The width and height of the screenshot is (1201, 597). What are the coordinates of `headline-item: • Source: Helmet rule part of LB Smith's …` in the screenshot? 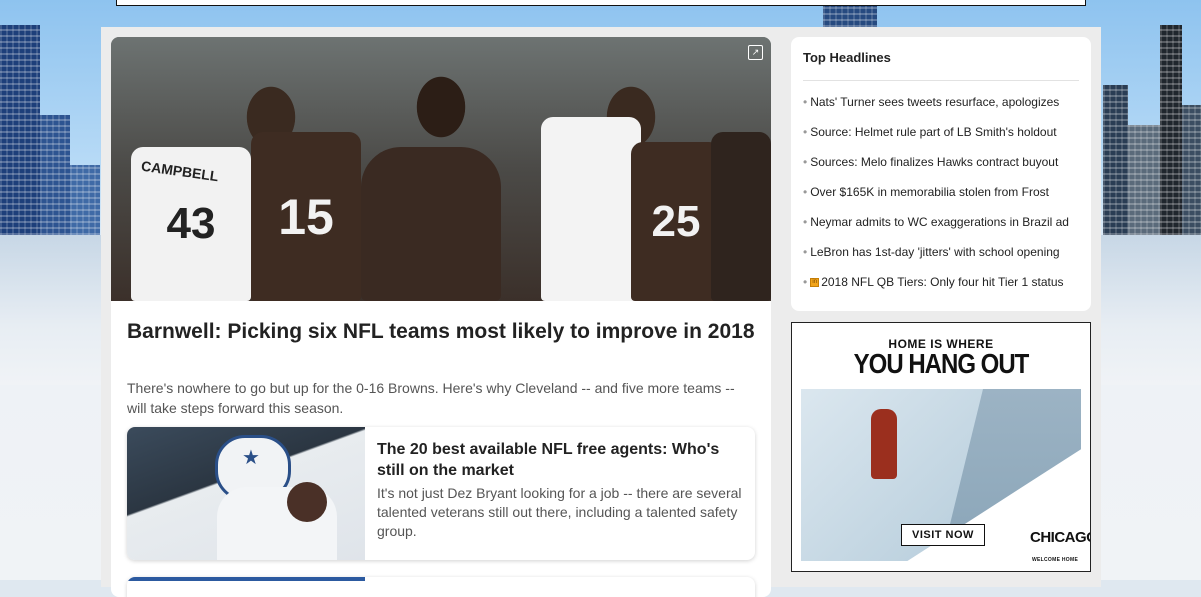 It's located at (945, 140).